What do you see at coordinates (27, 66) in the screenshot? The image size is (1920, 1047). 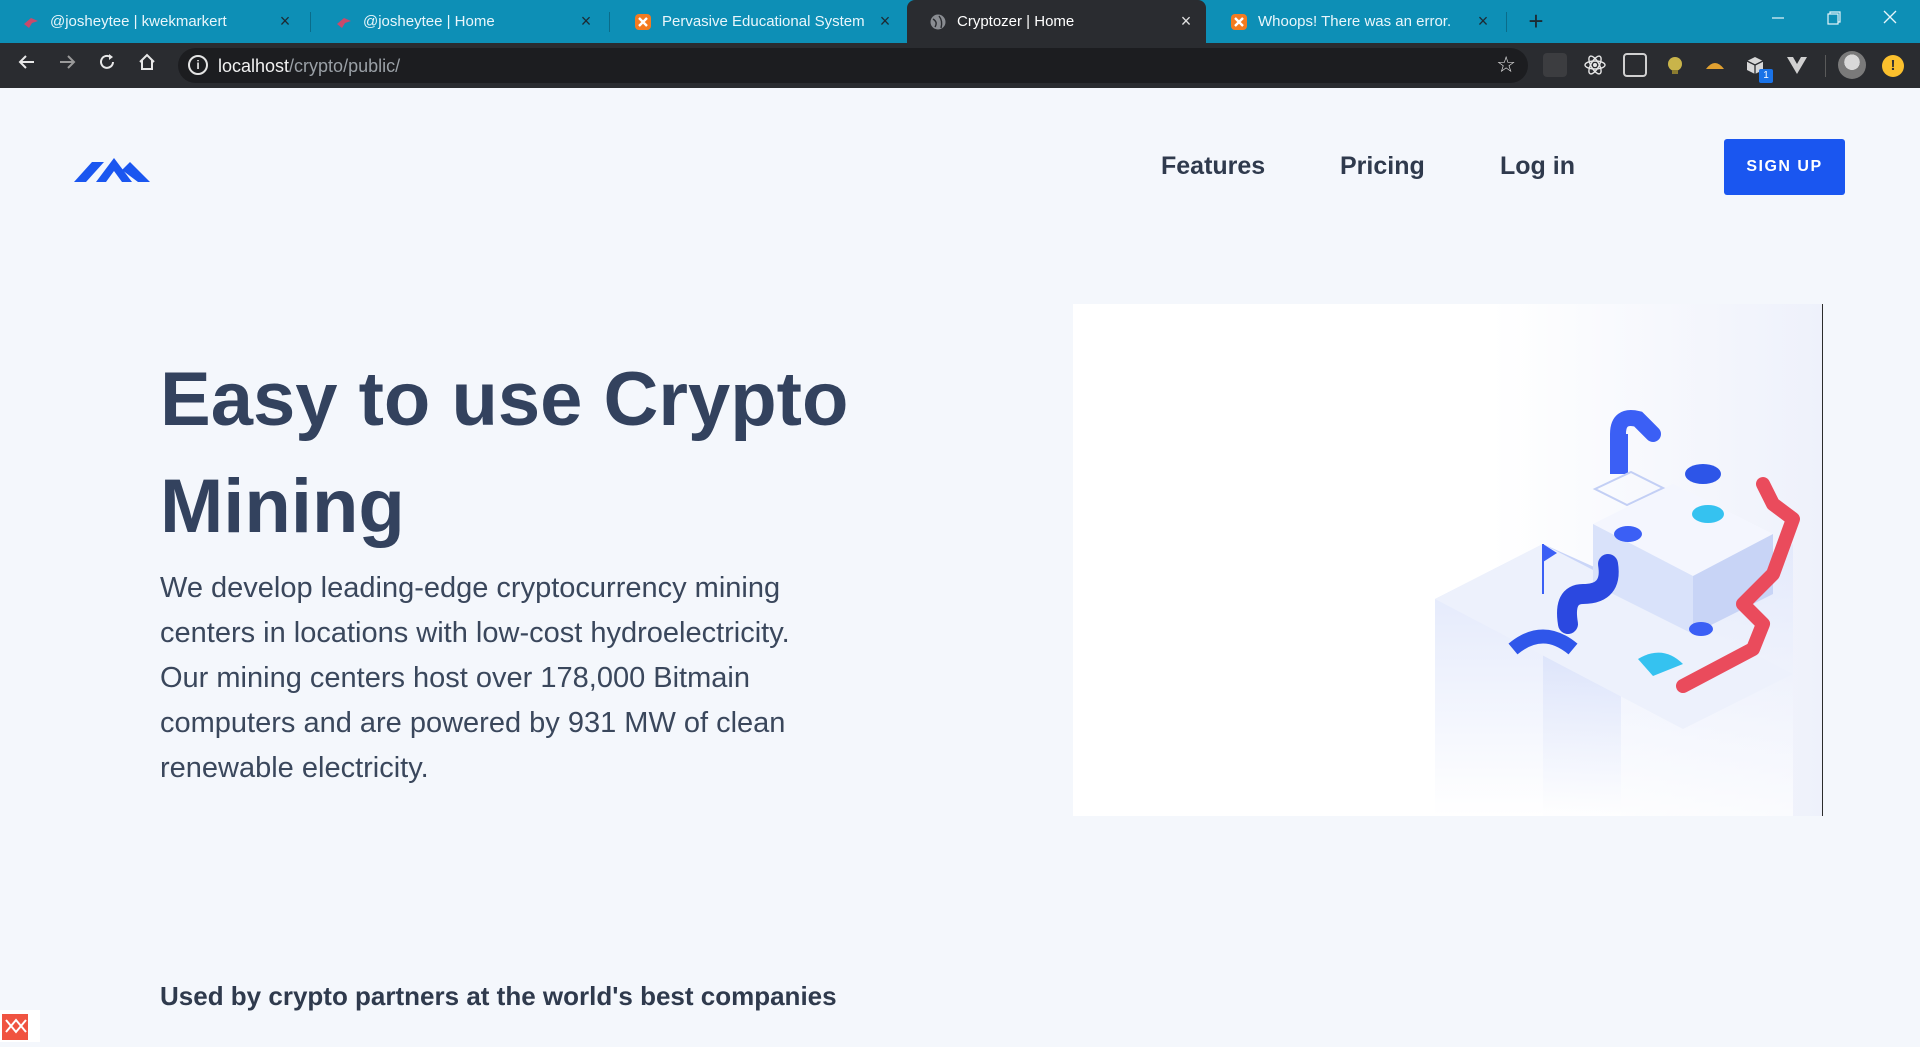 I see `back-arrow-icon` at bounding box center [27, 66].